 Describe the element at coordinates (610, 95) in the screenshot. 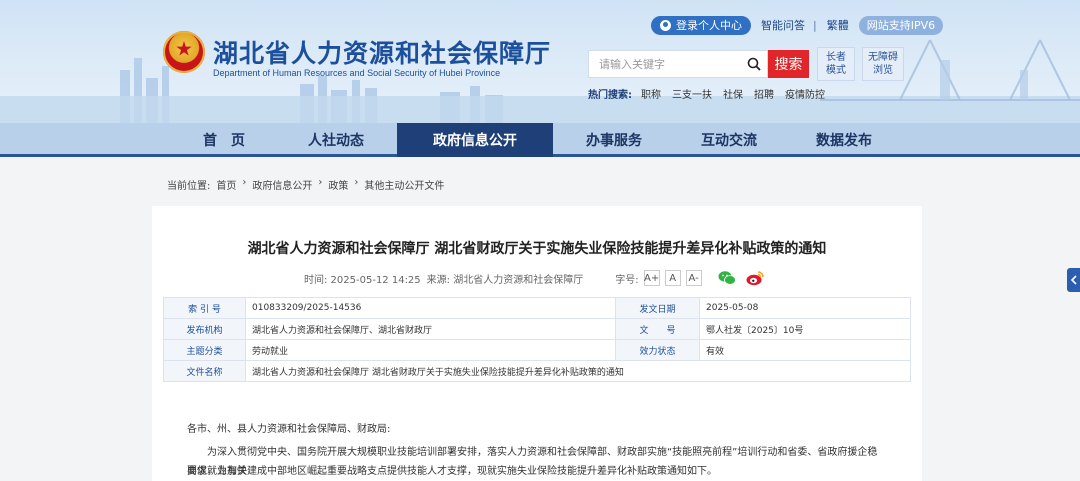

I see `hot-search-label: 热门搜索:` at that location.